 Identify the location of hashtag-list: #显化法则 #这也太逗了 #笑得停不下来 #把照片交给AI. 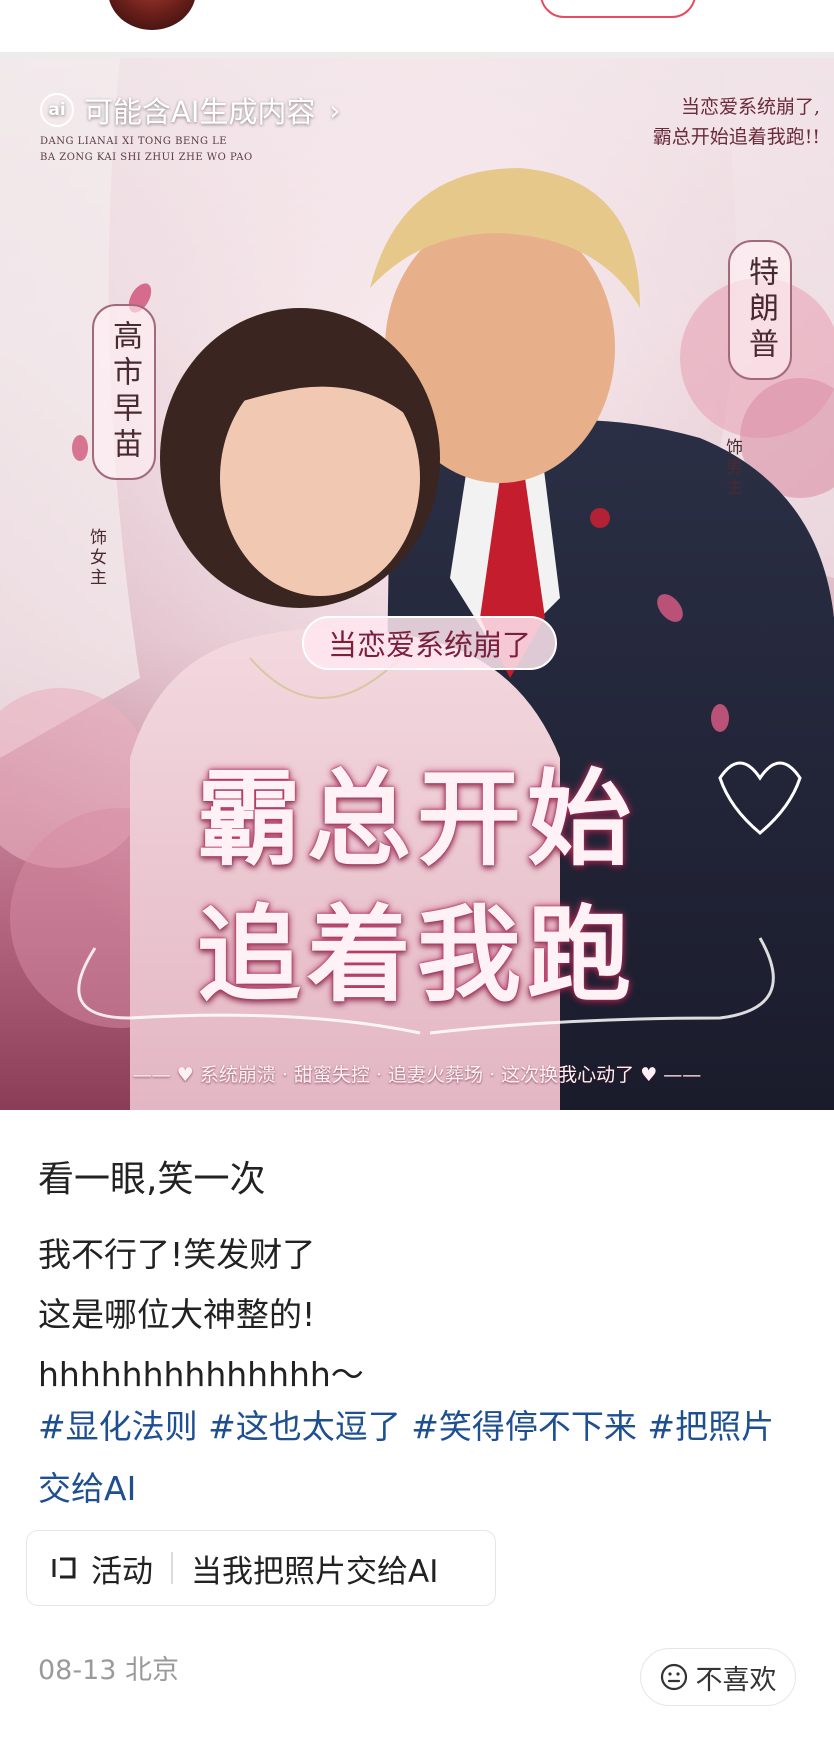
(418, 1458).